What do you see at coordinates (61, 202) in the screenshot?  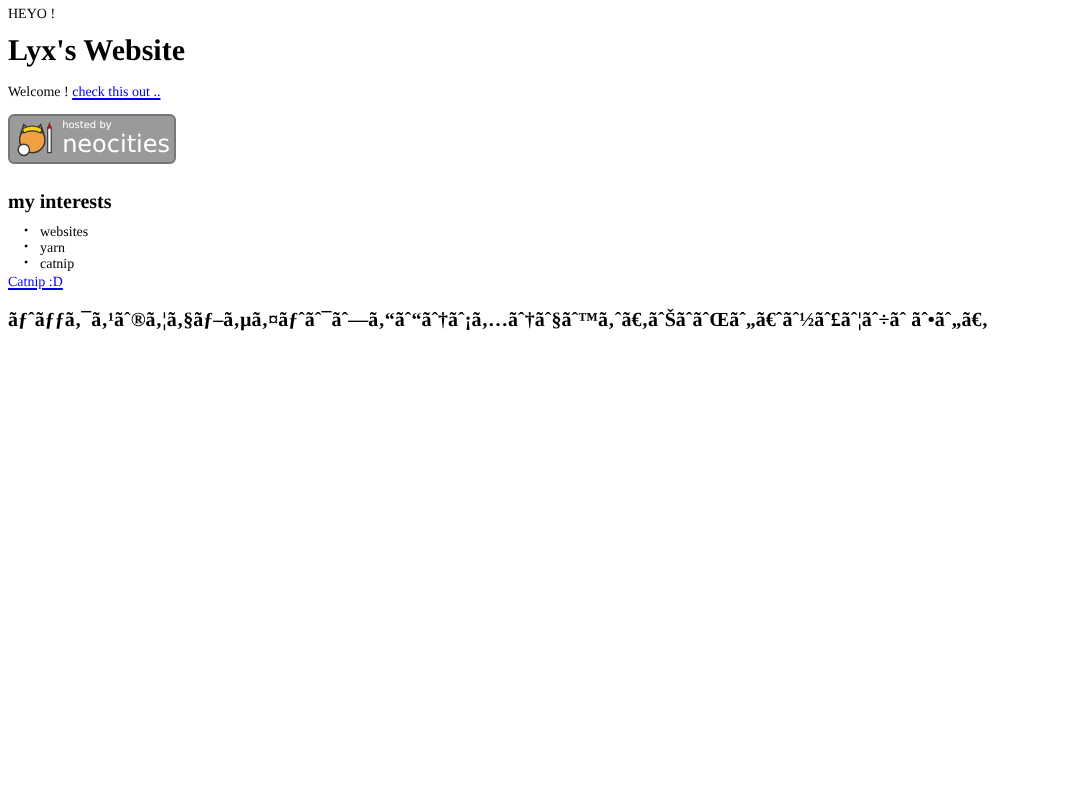 I see `interests-heading: my interests` at bounding box center [61, 202].